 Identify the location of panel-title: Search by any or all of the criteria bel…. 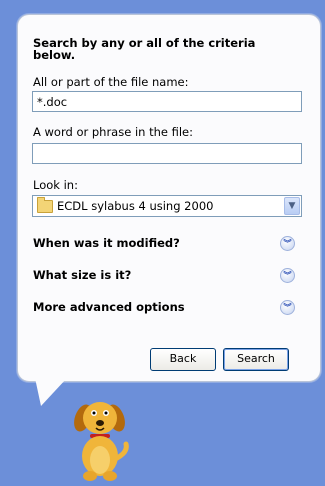
(144, 49).